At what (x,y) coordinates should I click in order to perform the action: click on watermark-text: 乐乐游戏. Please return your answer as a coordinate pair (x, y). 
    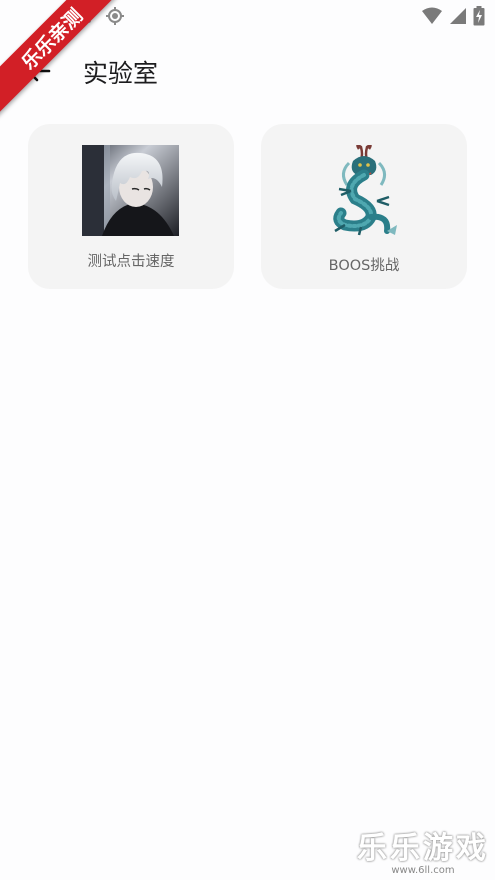
    Looking at the image, I should click on (423, 848).